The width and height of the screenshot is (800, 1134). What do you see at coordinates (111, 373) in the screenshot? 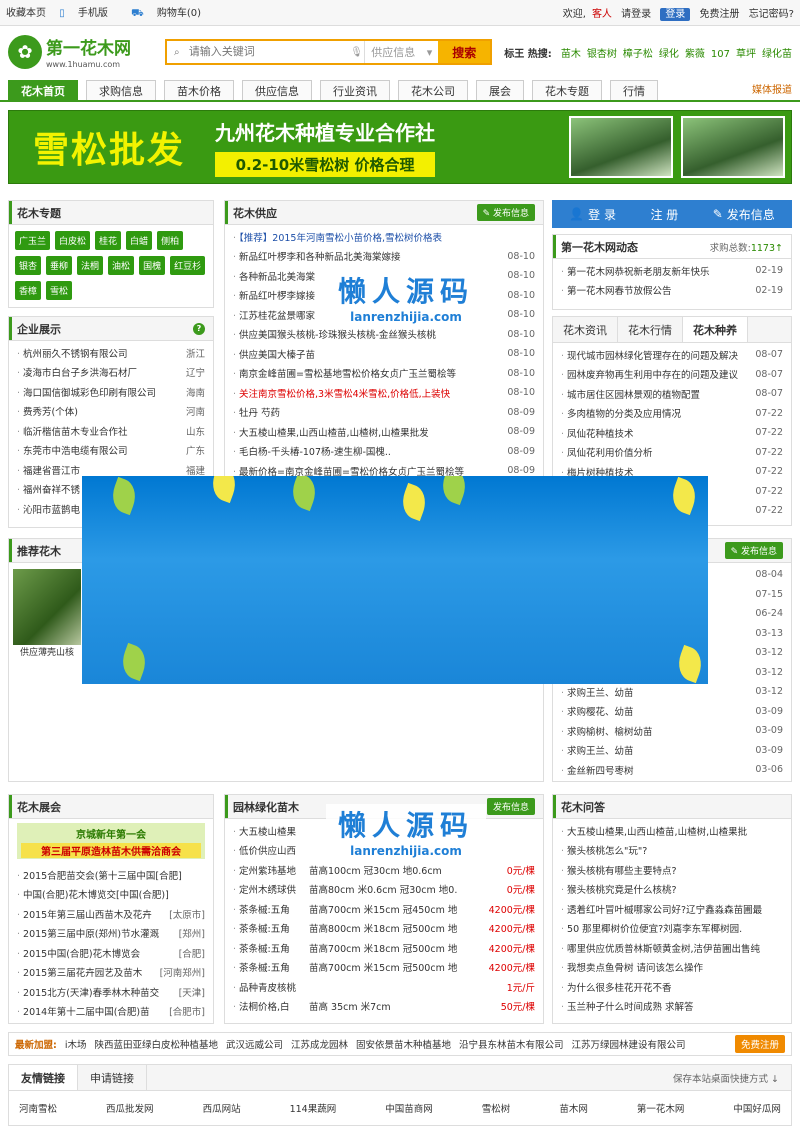
I see `list-item: 凌海市白台子乡洪海石材厂 辽宁` at bounding box center [111, 373].